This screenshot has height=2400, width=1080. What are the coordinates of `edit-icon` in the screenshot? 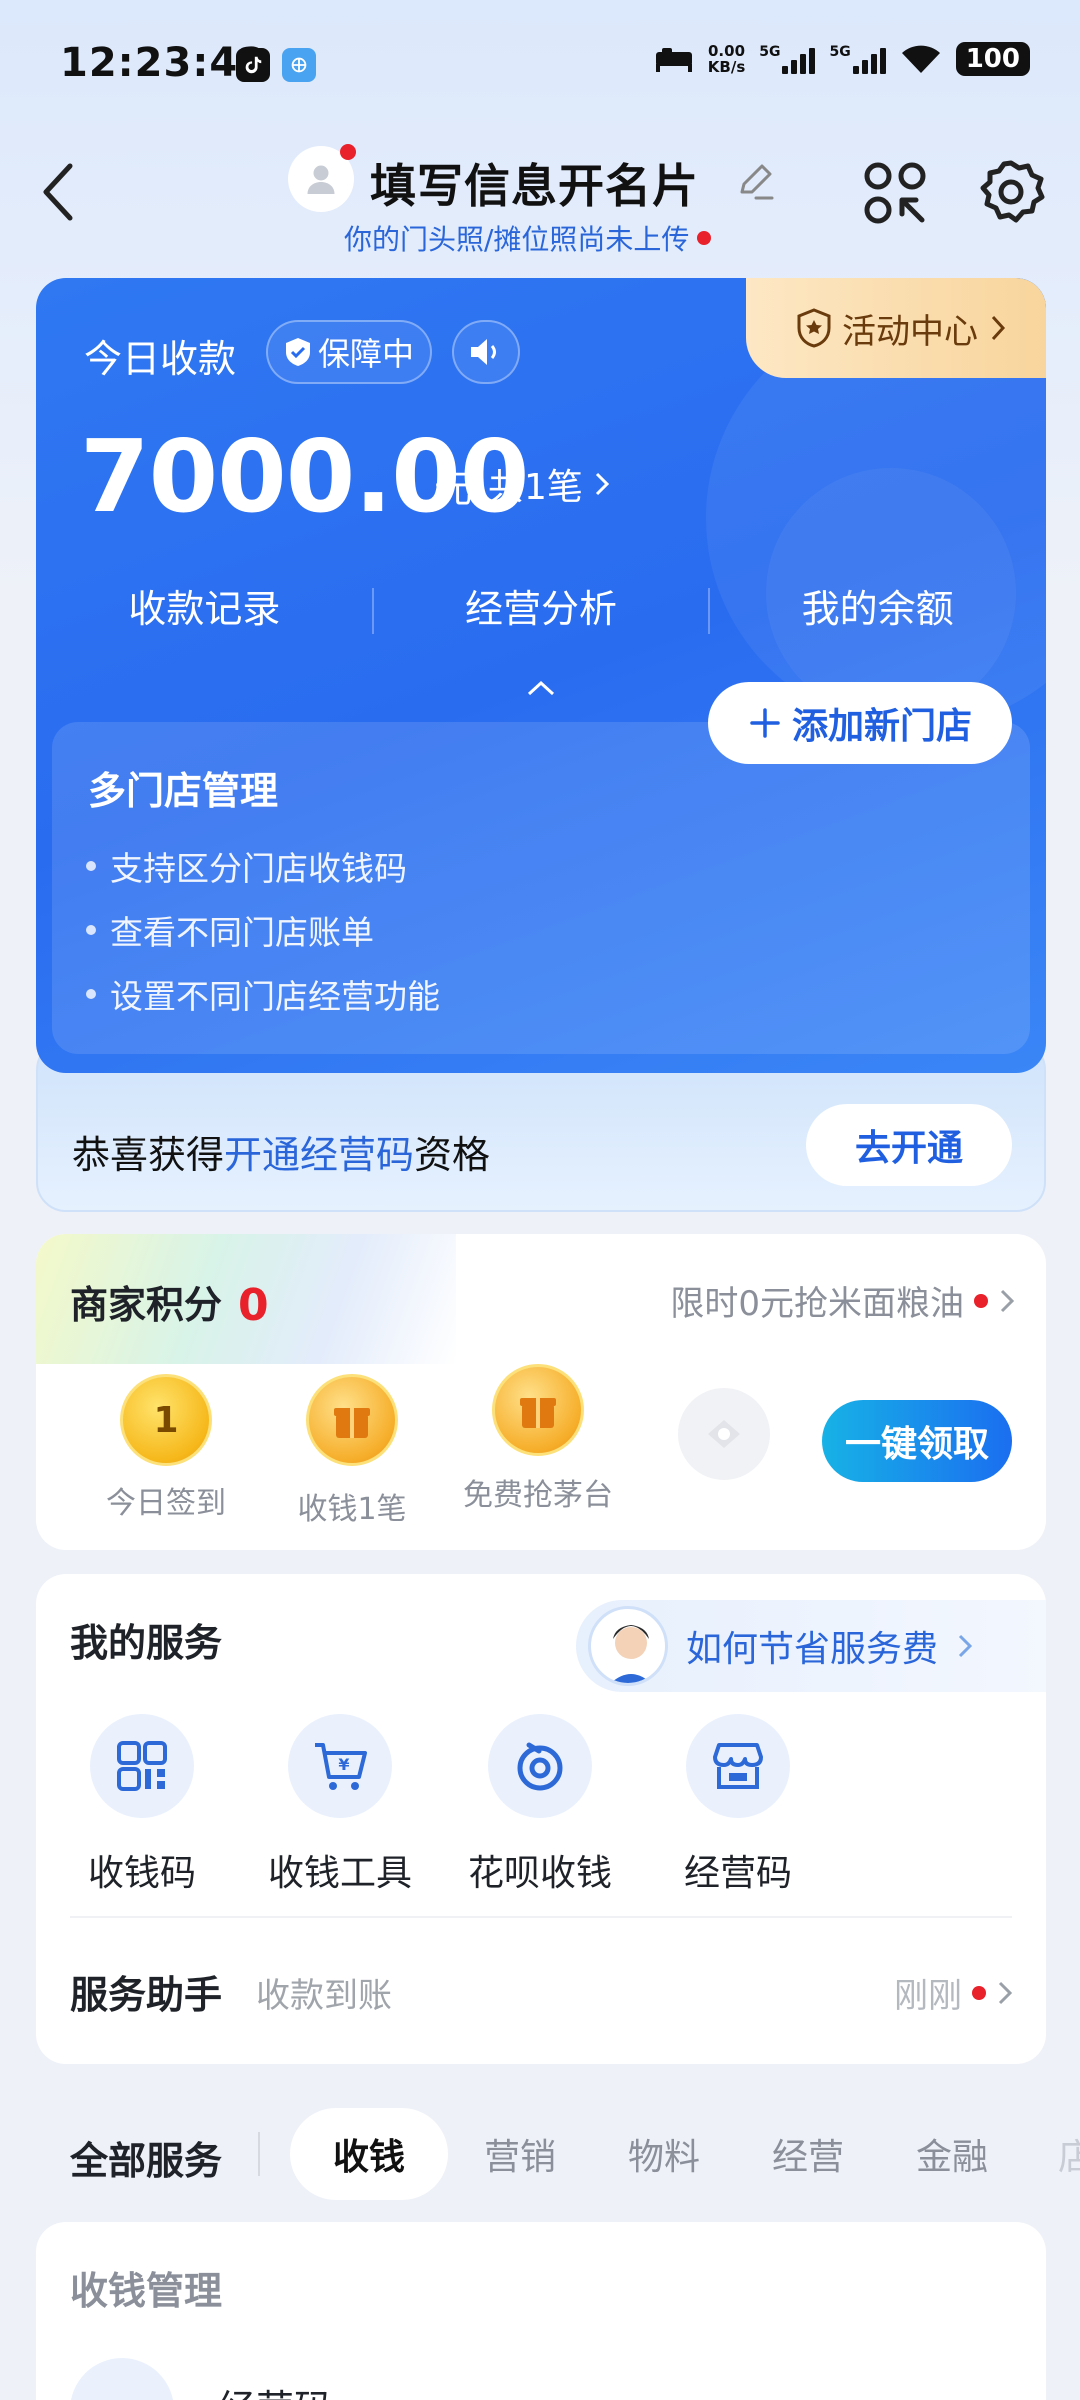 It's located at (755, 181).